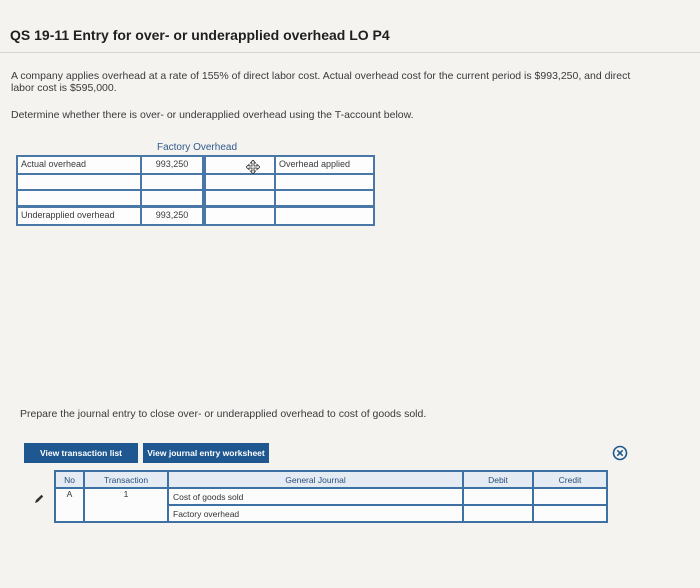  I want to click on t-row1-right-value, so click(240, 165).